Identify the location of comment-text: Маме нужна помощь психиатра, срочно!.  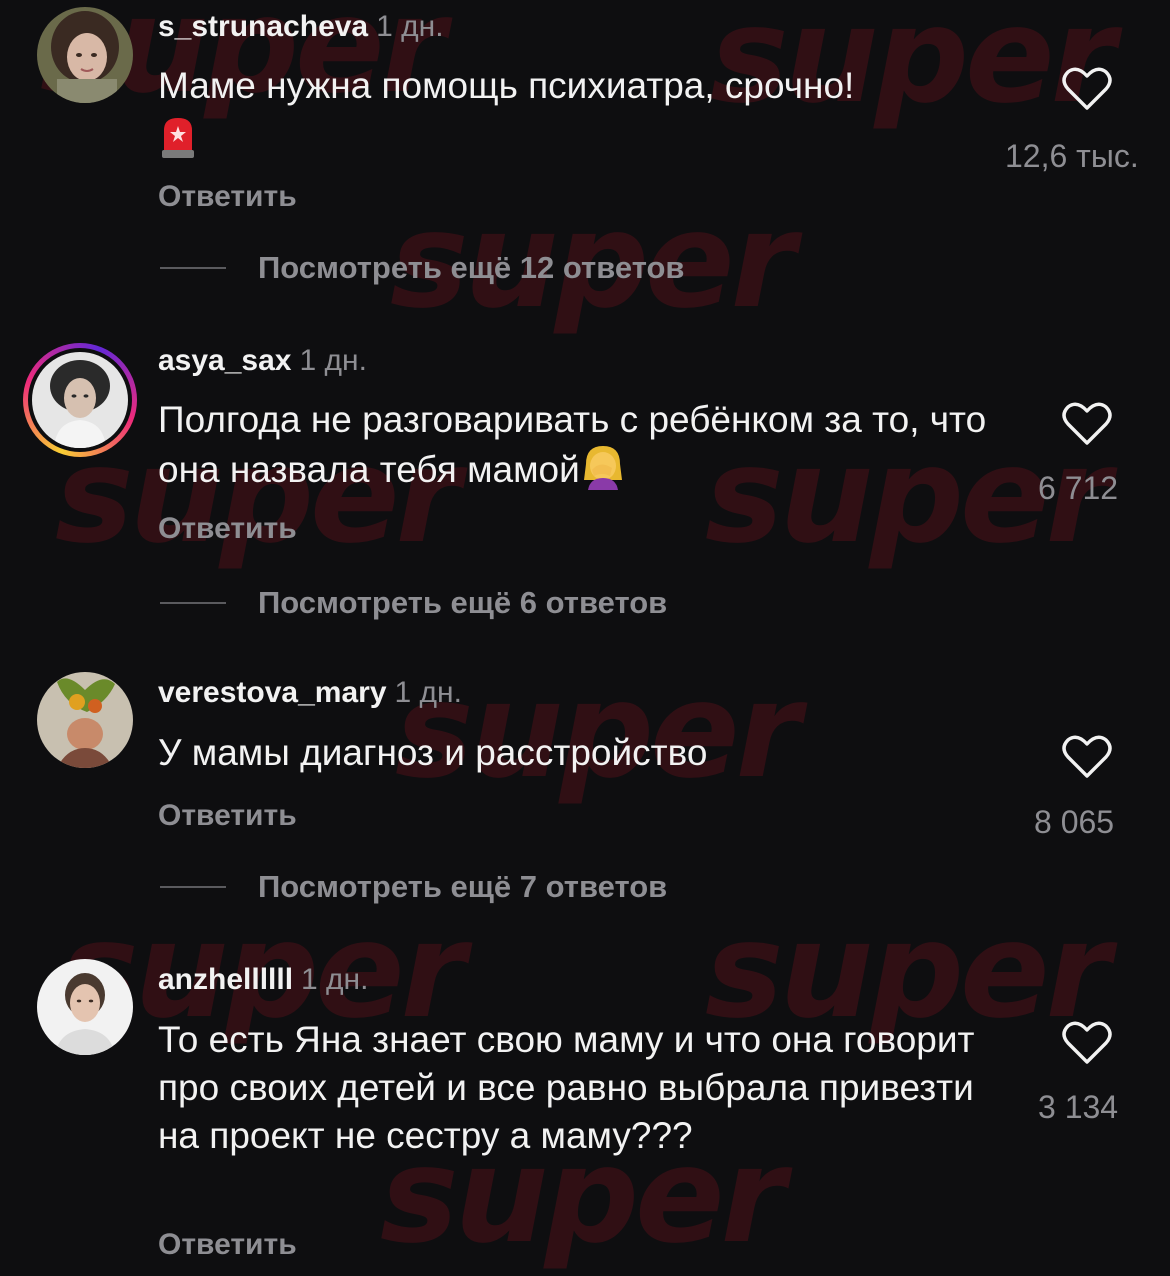
(588, 110).